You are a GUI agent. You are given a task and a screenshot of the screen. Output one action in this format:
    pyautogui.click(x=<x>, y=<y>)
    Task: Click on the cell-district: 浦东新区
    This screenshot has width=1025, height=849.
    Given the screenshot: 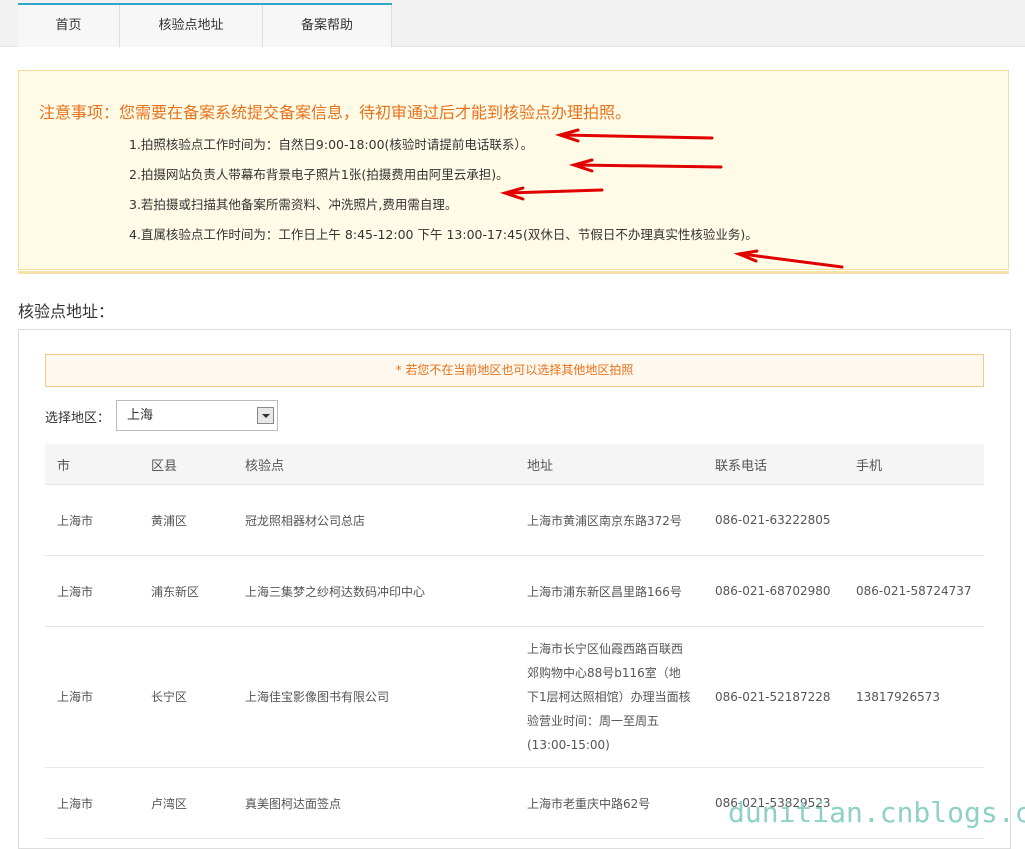 What is the action you would take?
    pyautogui.click(x=186, y=591)
    